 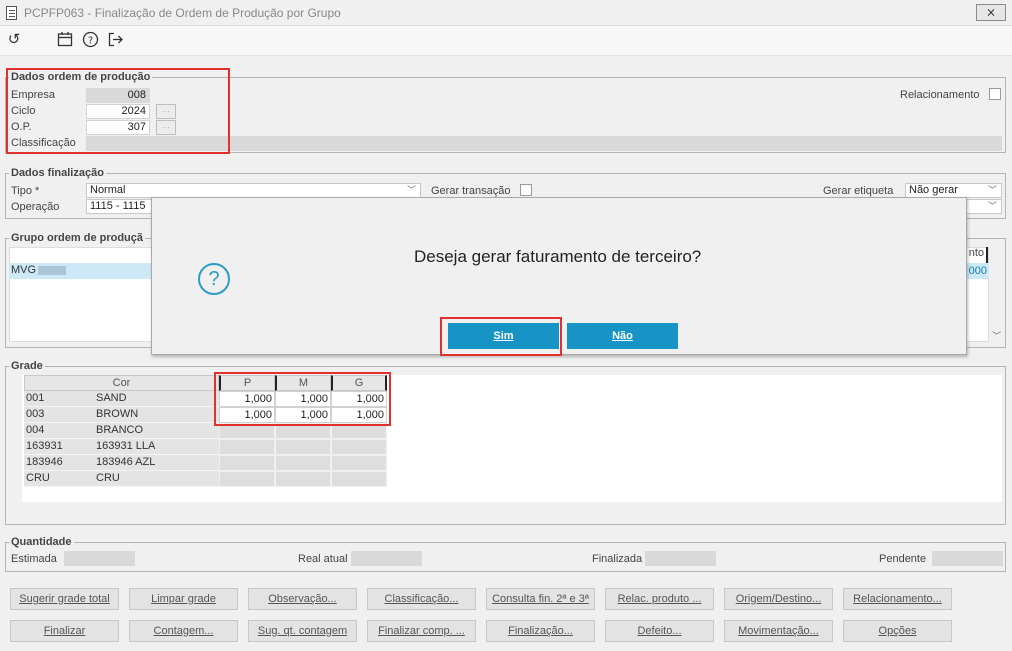 I want to click on real-label: Real atual, so click(x=323, y=559).